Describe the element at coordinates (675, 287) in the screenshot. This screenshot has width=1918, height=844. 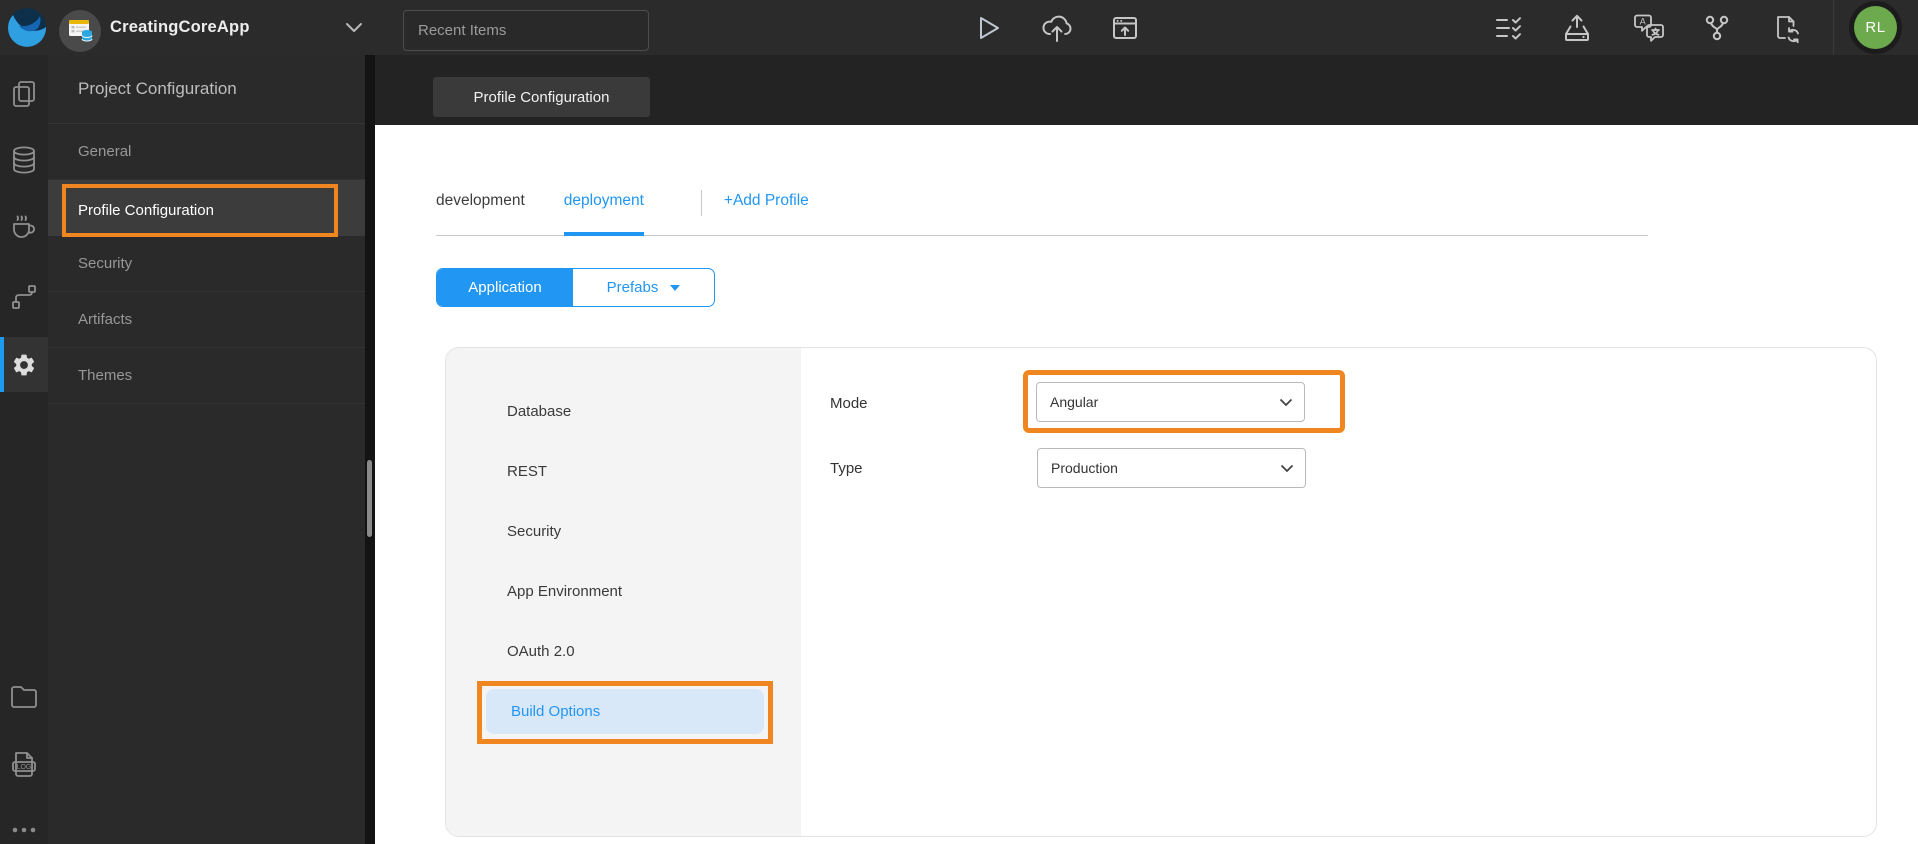
I see `caret-down-icon` at that location.